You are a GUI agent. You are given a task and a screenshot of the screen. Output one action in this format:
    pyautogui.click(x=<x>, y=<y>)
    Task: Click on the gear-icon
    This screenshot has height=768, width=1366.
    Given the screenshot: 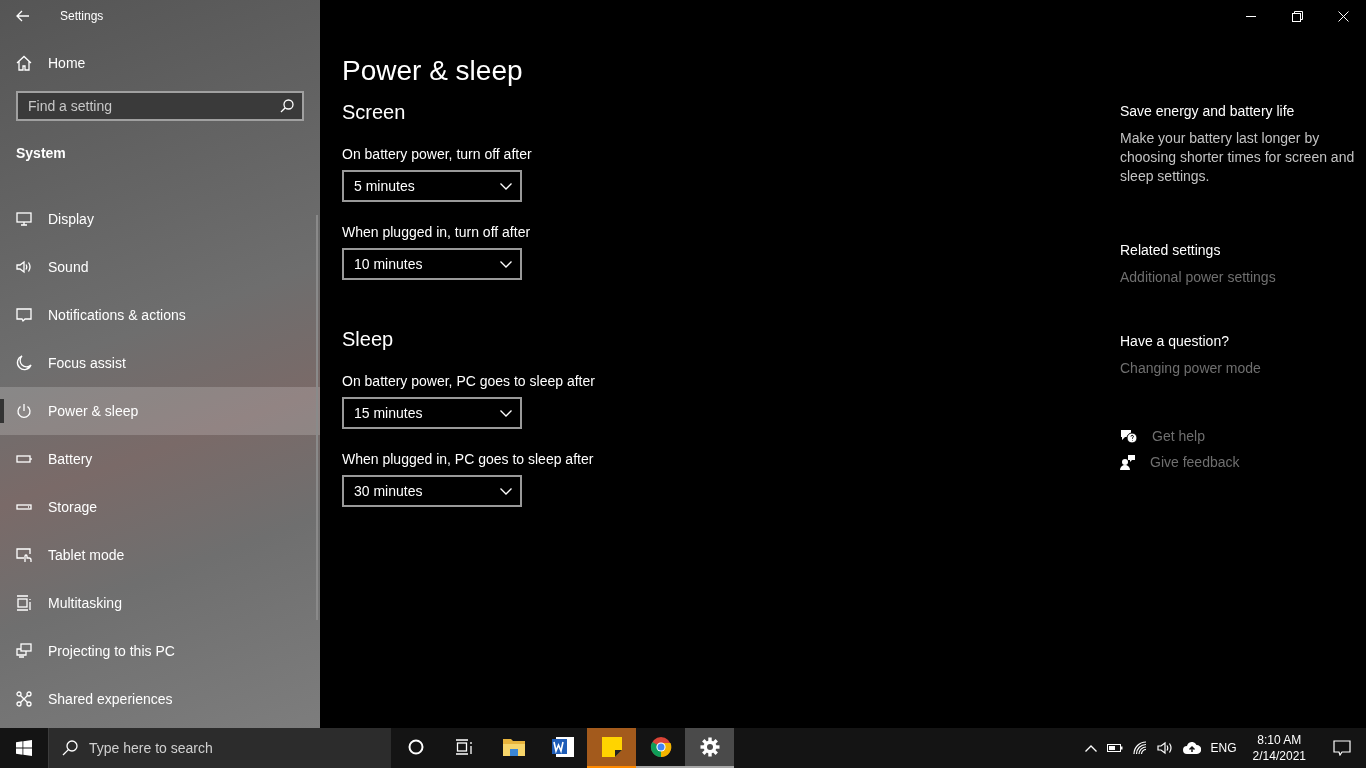 What is the action you would take?
    pyautogui.click(x=709, y=747)
    